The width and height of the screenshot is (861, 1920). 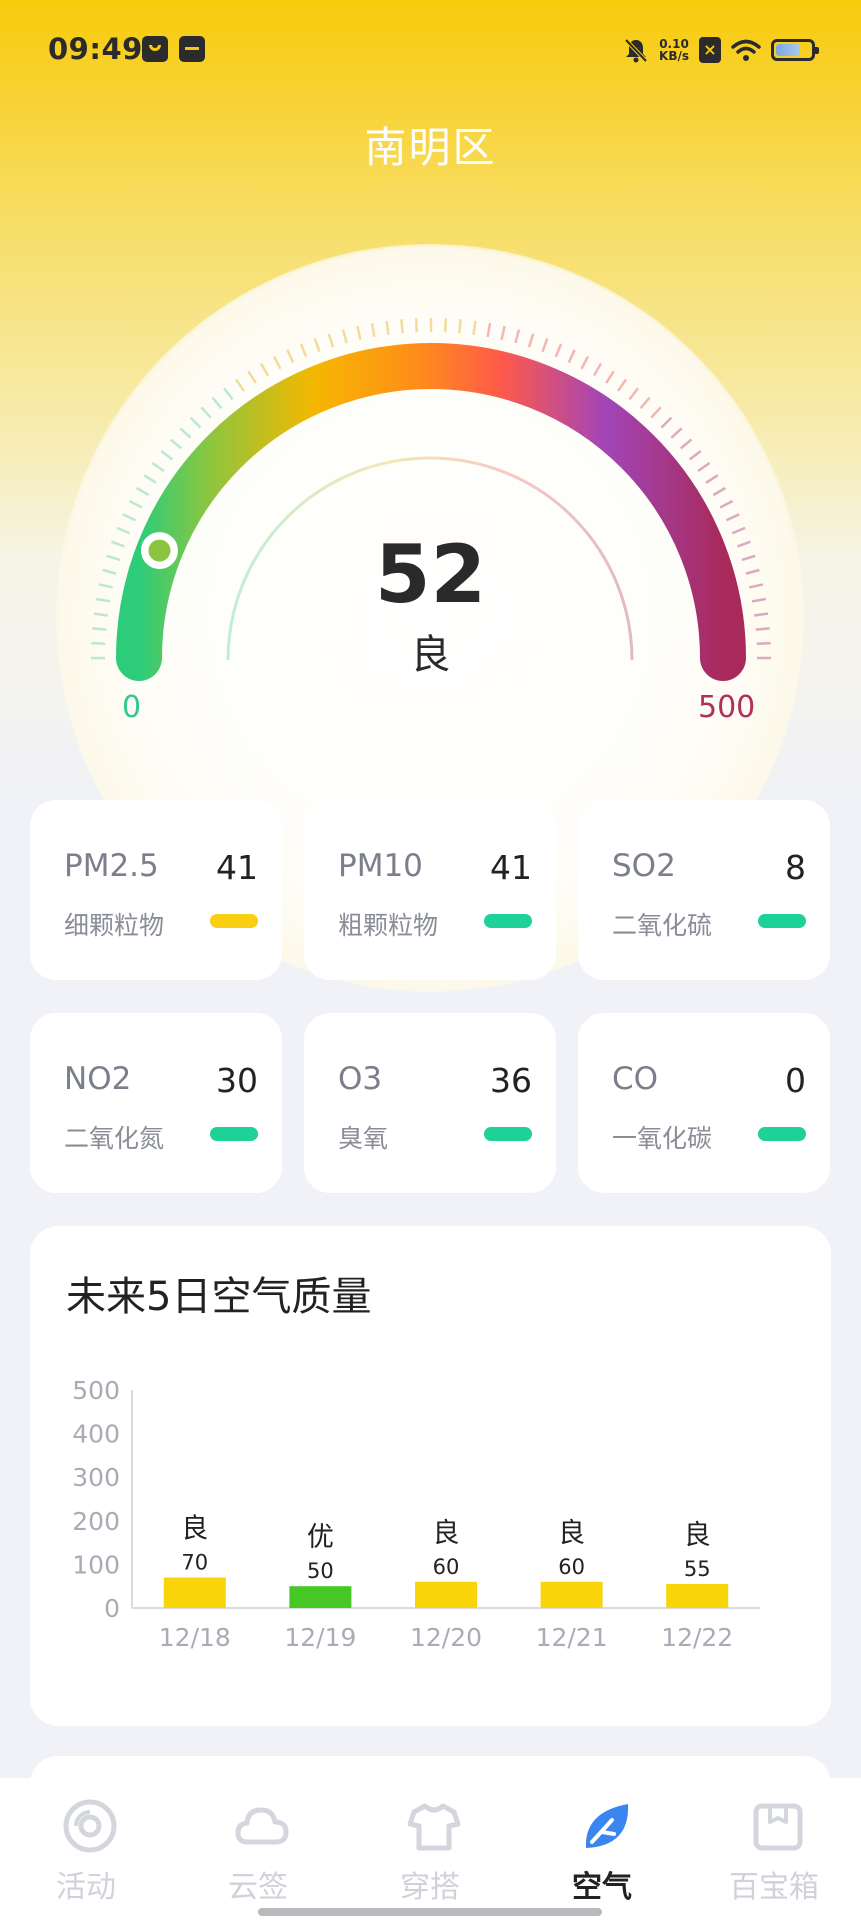 I want to click on aqi-level: 良, so click(x=430, y=655).